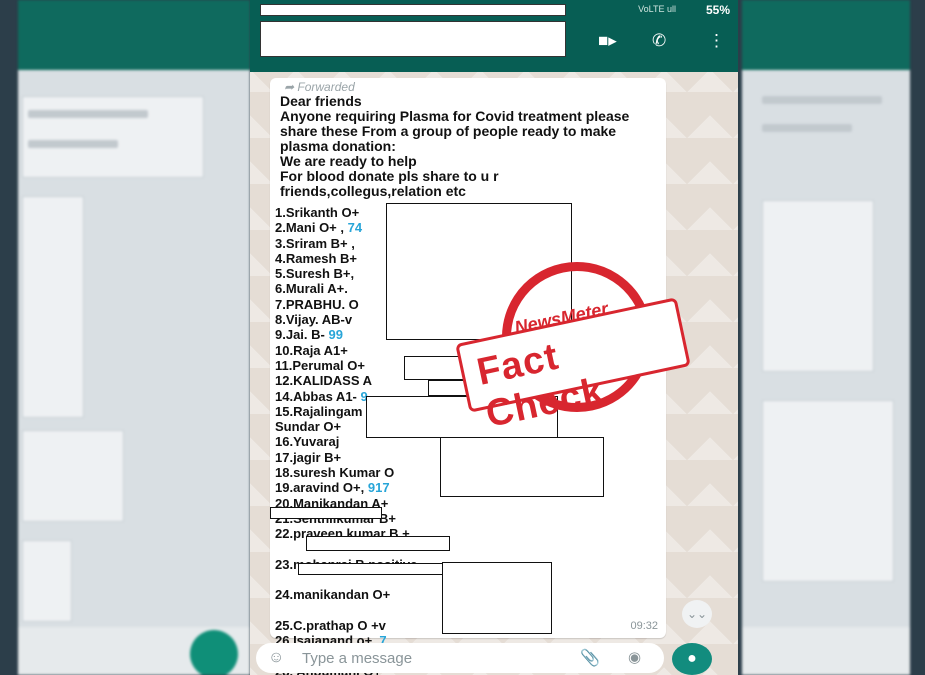 This screenshot has height=675, width=925. I want to click on donor-entry: 25.C.prathap O +v, so click(330, 626).